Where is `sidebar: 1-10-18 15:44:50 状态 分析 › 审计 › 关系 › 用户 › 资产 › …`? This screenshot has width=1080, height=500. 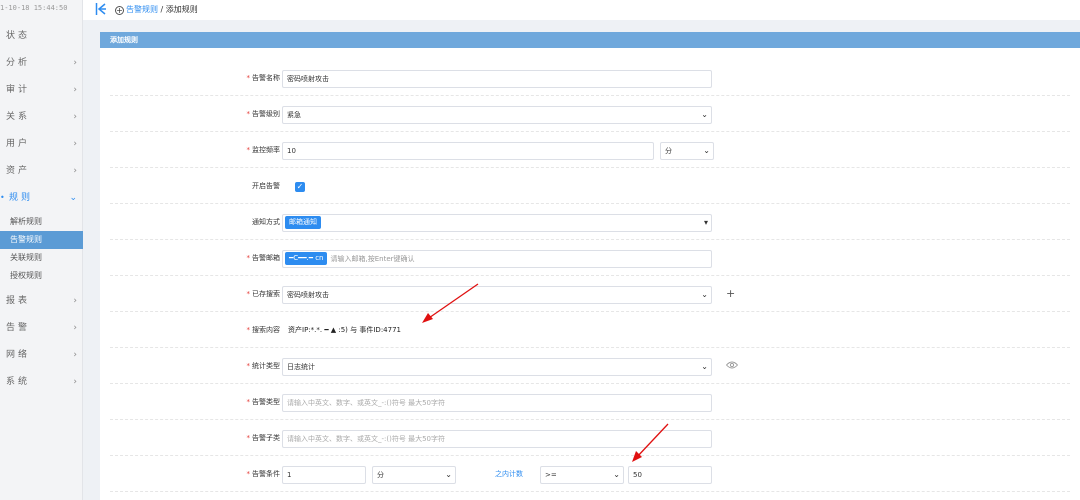
sidebar: 1-10-18 15:44:50 状态 分析 › 审计 › 关系 › 用户 › 资产 › … is located at coordinates (41, 250).